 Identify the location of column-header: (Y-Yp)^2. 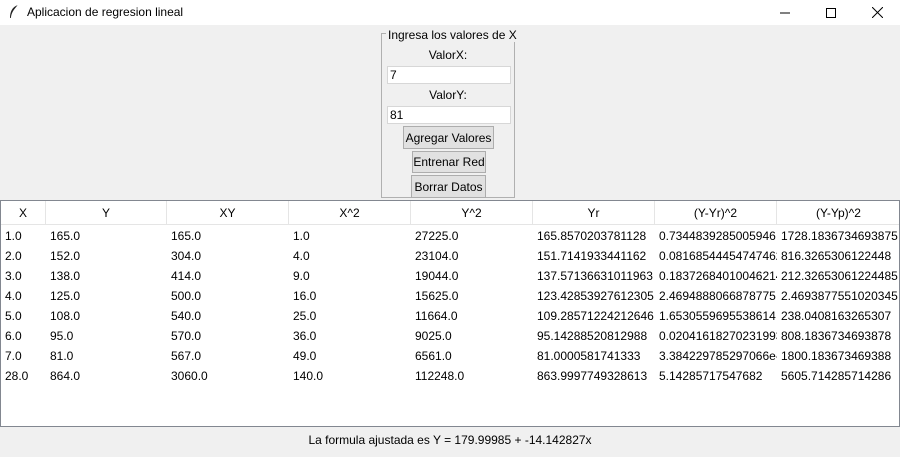
(838, 213).